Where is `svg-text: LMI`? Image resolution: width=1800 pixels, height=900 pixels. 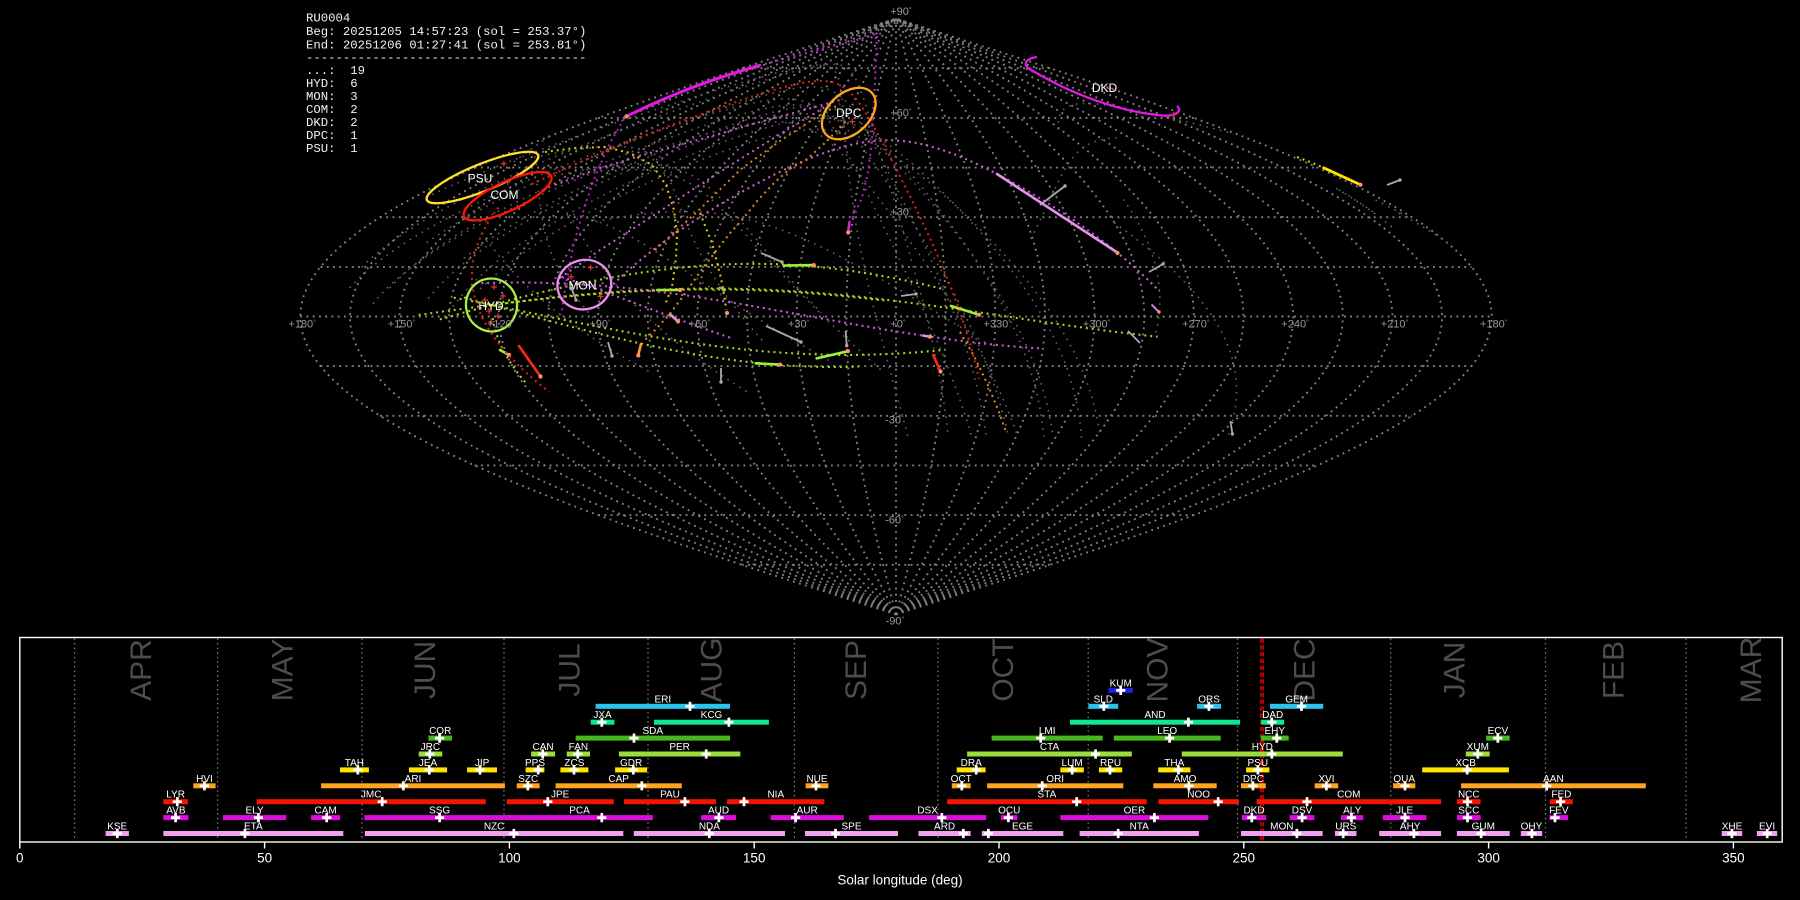 svg-text: LMI is located at coordinates (1047, 731).